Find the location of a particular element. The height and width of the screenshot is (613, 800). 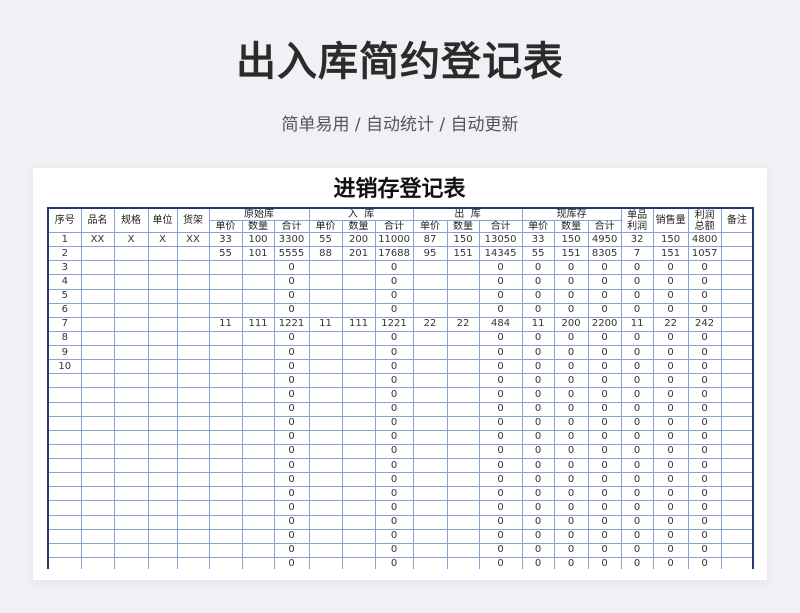

cell-stock-qty: 151 is located at coordinates (571, 254).